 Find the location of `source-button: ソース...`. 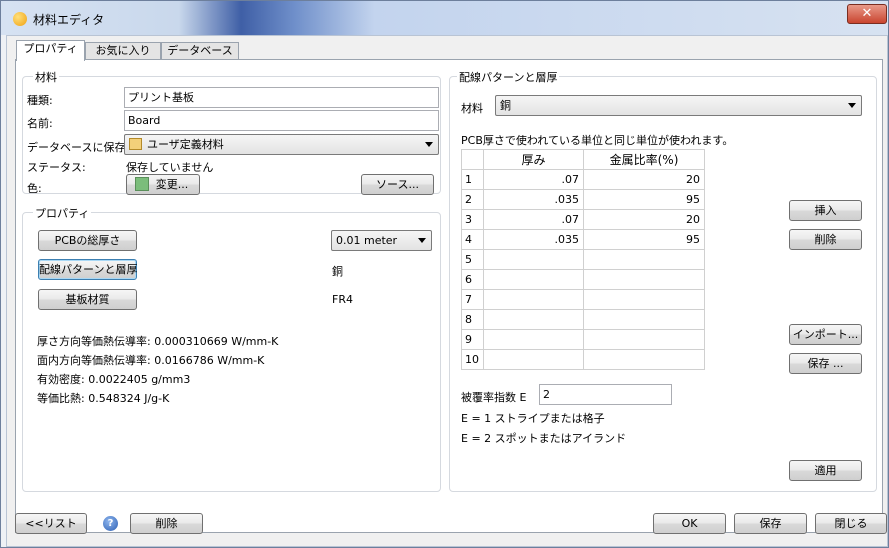

source-button: ソース... is located at coordinates (397, 184).